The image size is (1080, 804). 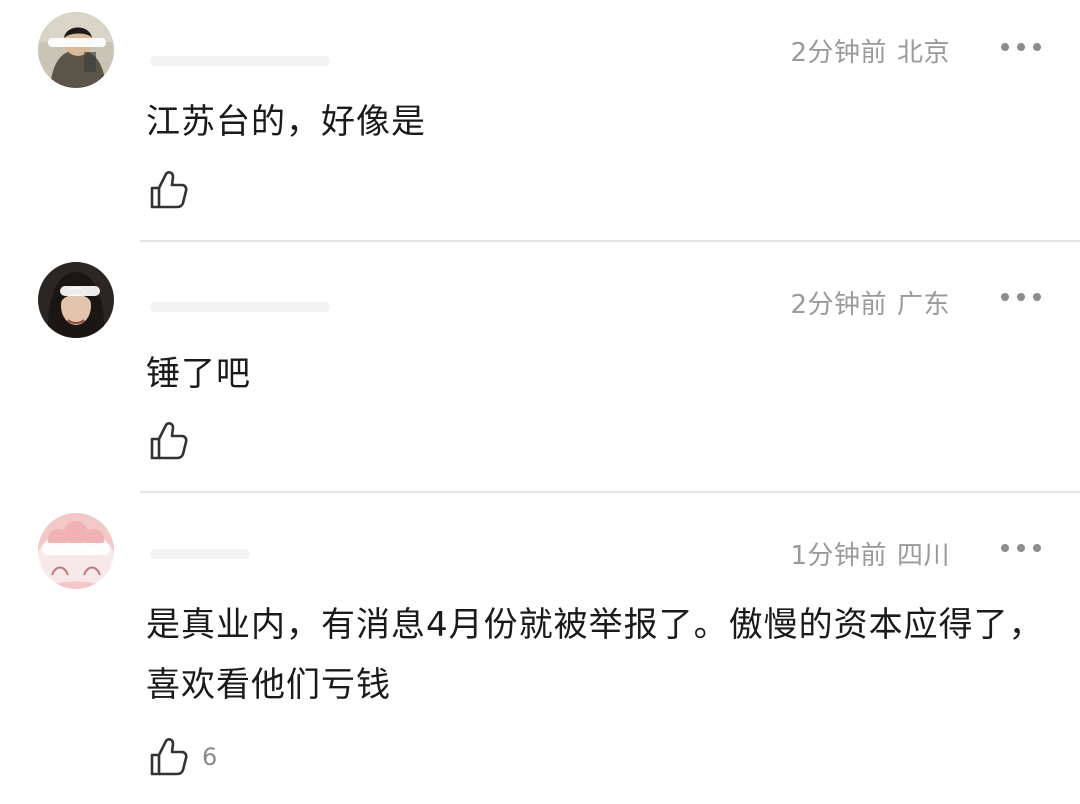 What do you see at coordinates (923, 53) in the screenshot?
I see `comment-location: 北京` at bounding box center [923, 53].